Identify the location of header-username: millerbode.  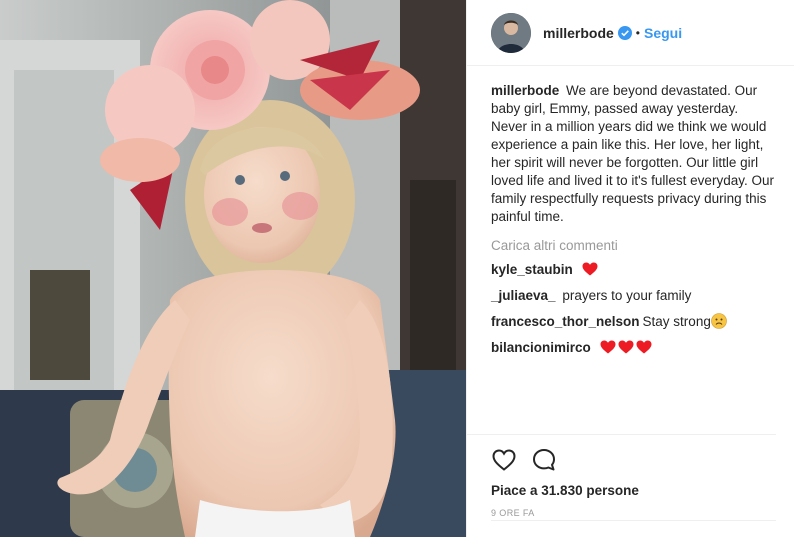
(578, 33).